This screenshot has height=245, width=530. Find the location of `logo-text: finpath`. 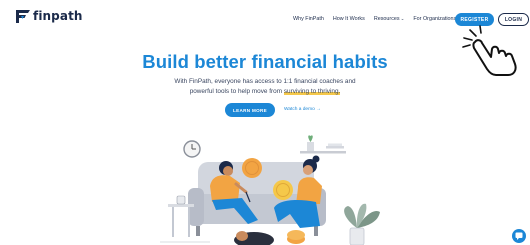

logo-text: finpath is located at coordinates (58, 16).